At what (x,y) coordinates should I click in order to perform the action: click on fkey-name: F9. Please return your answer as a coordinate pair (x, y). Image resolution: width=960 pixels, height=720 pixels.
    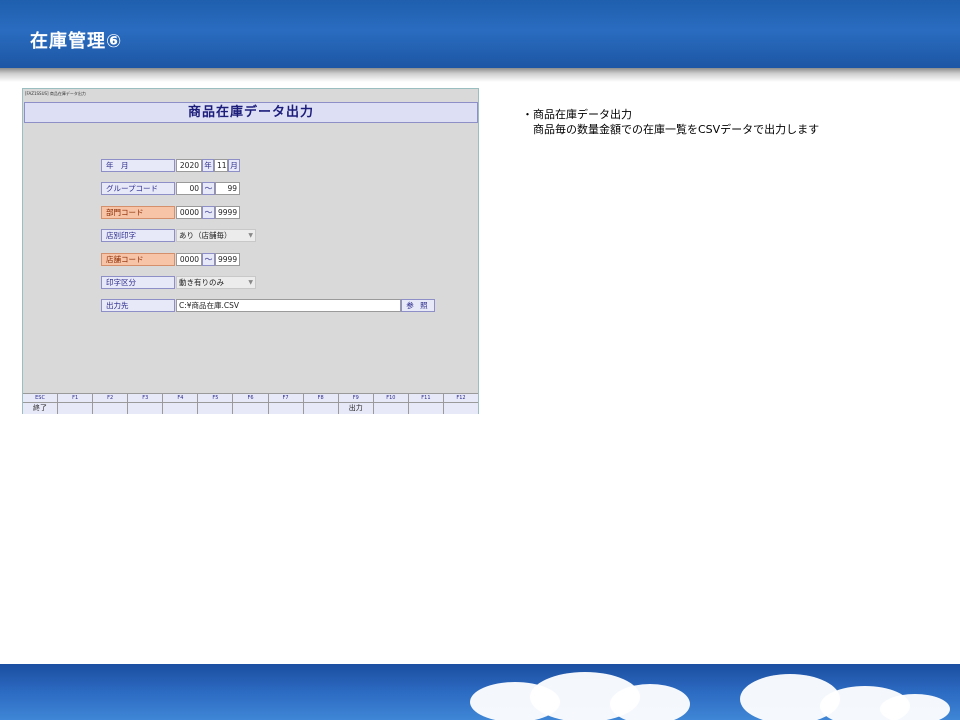
    Looking at the image, I should click on (355, 398).